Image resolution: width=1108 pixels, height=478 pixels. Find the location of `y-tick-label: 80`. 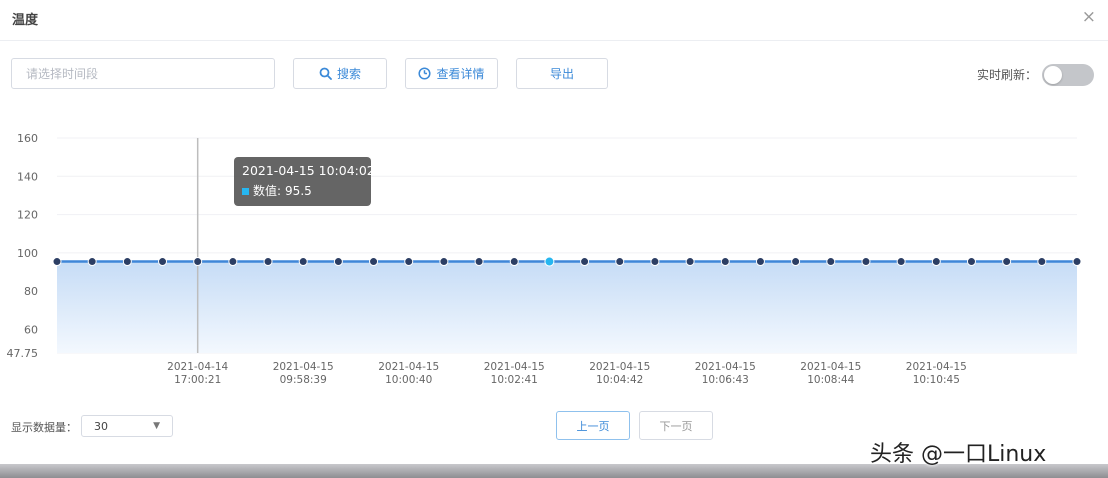

y-tick-label: 80 is located at coordinates (31, 291).